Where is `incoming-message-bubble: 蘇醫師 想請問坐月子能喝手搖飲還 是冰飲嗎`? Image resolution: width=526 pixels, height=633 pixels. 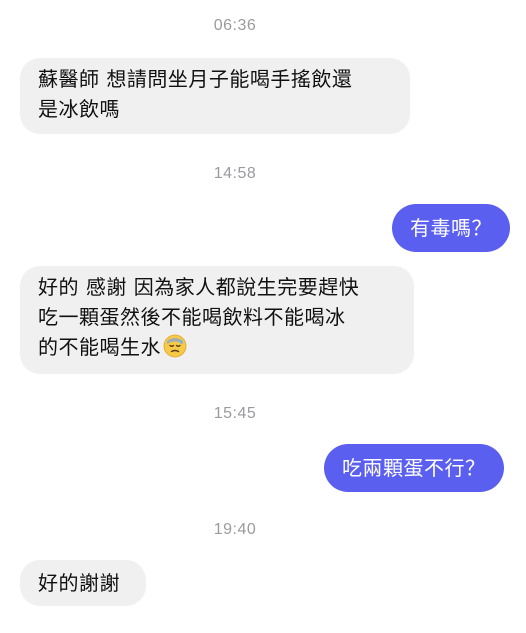 incoming-message-bubble: 蘇醫師 想請問坐月子能喝手搖飲還 是冰飲嗎 is located at coordinates (215, 96).